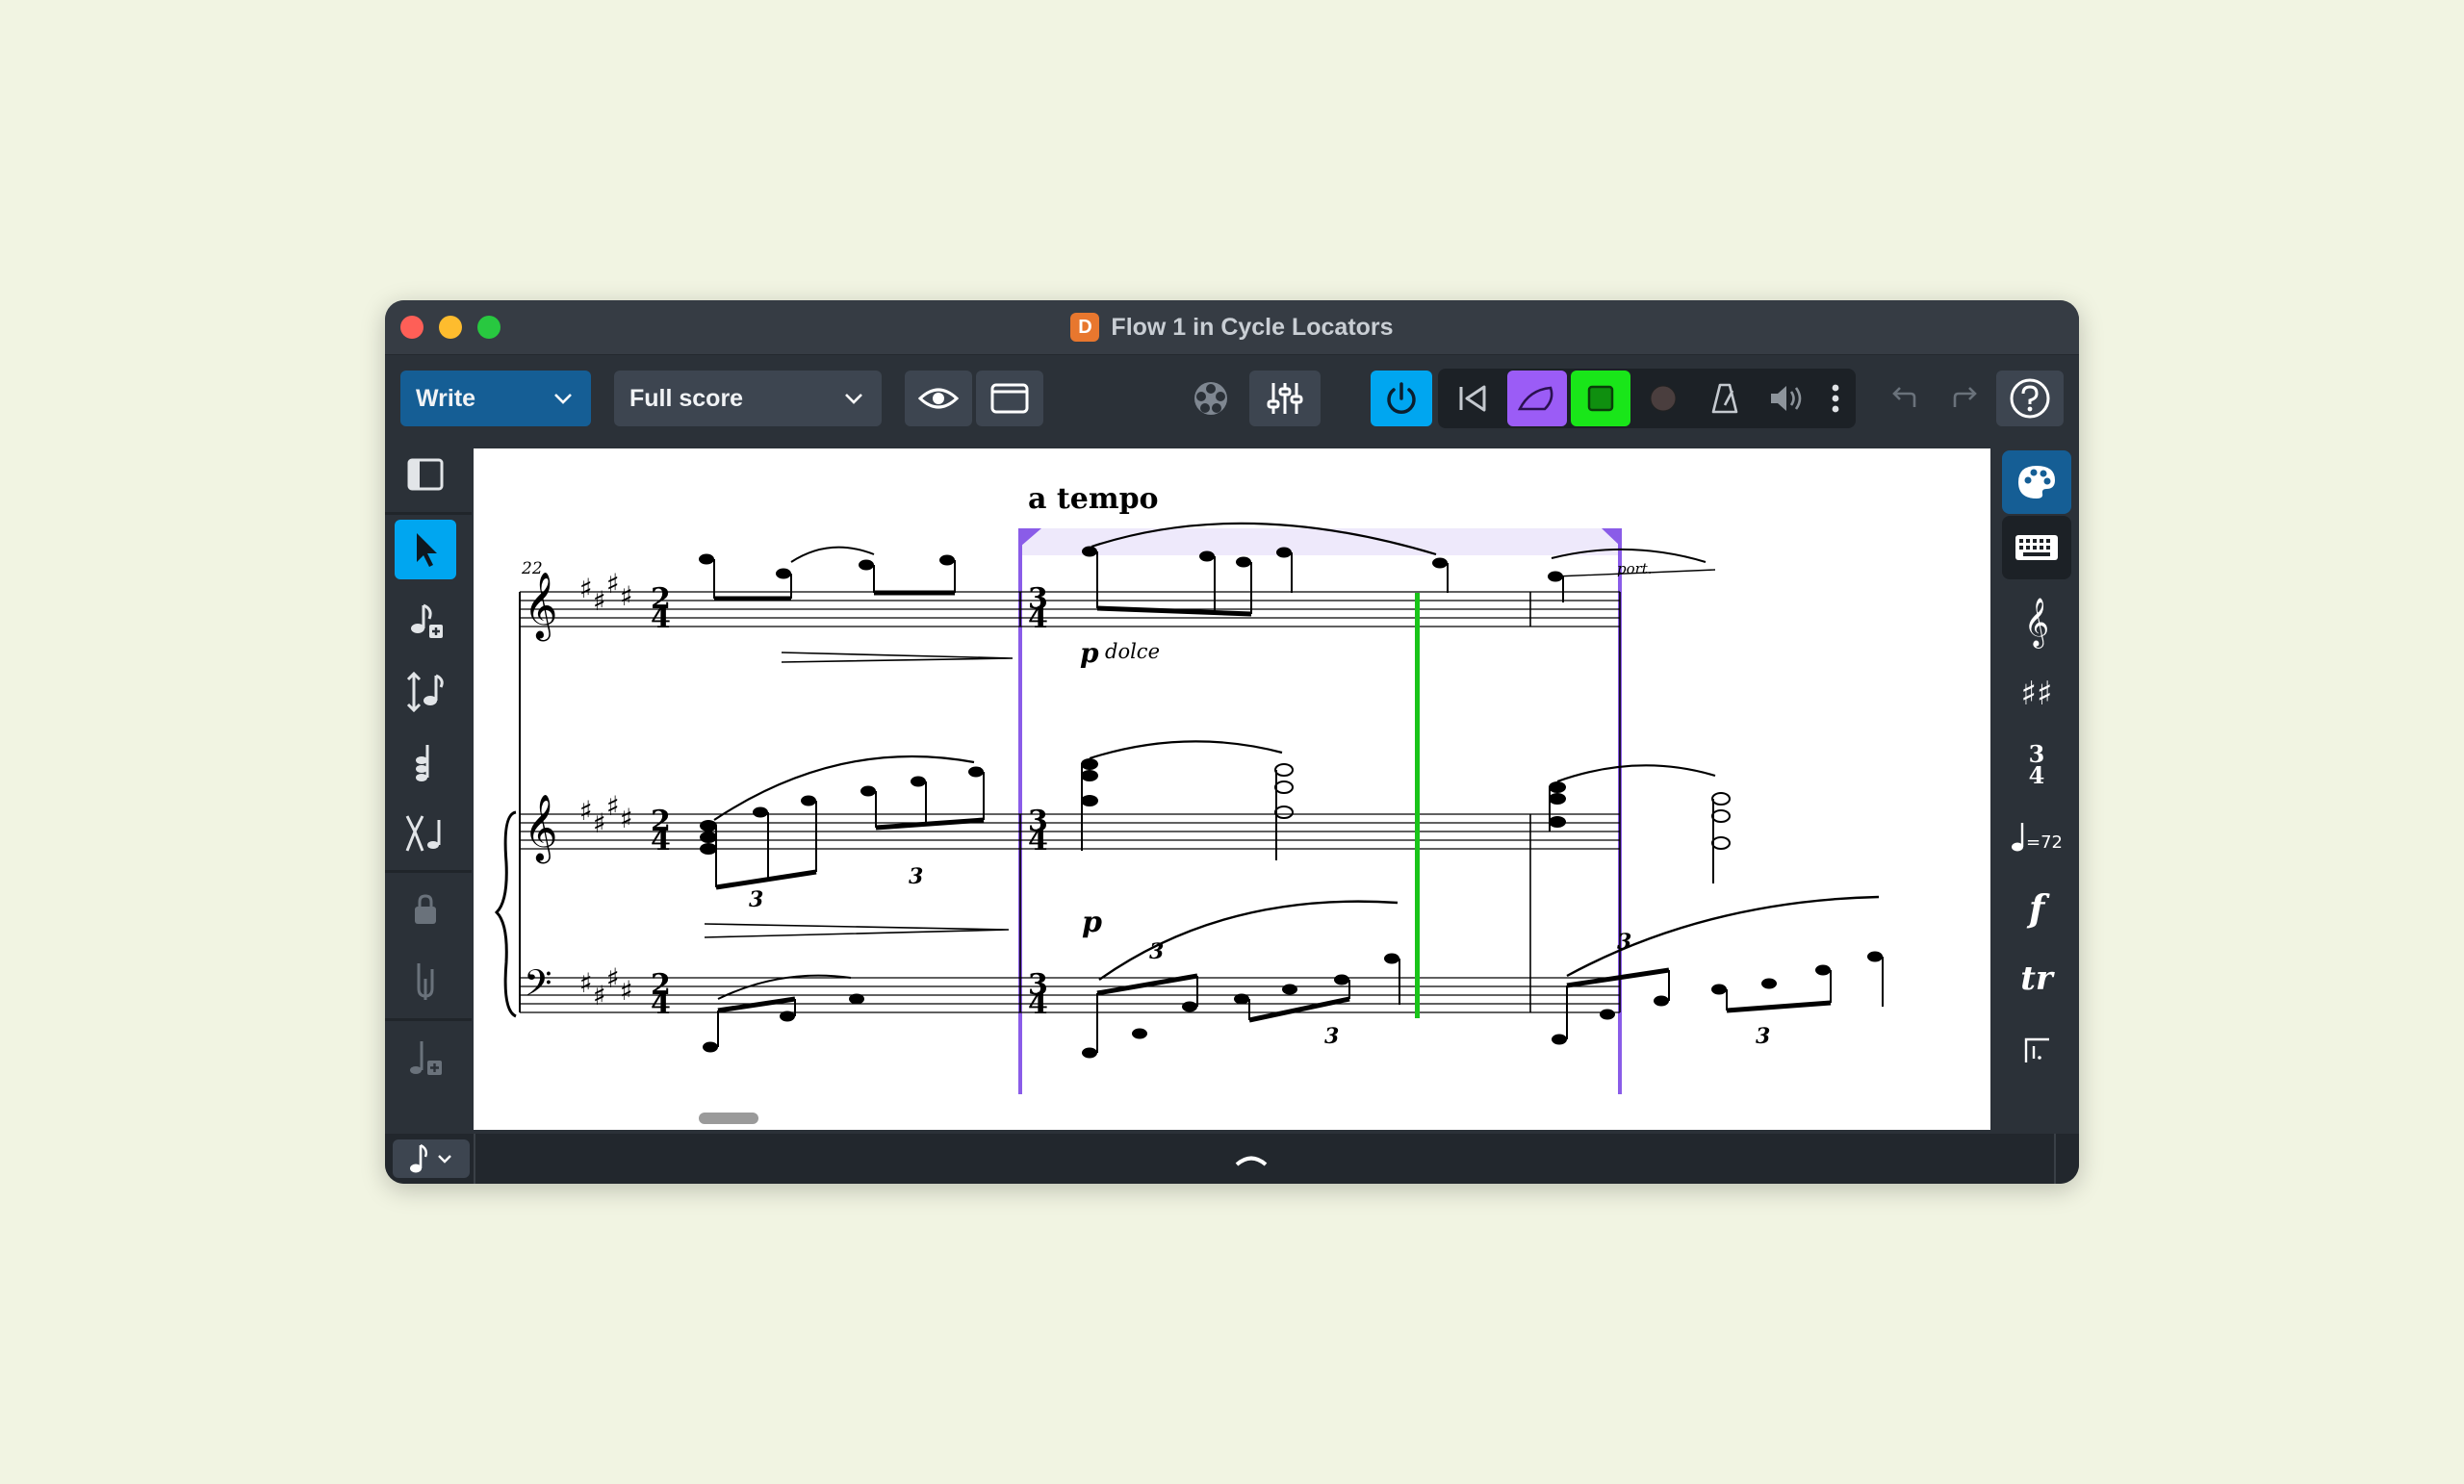 This screenshot has width=2464, height=1484. I want to click on playhead-line, so click(1417, 806).